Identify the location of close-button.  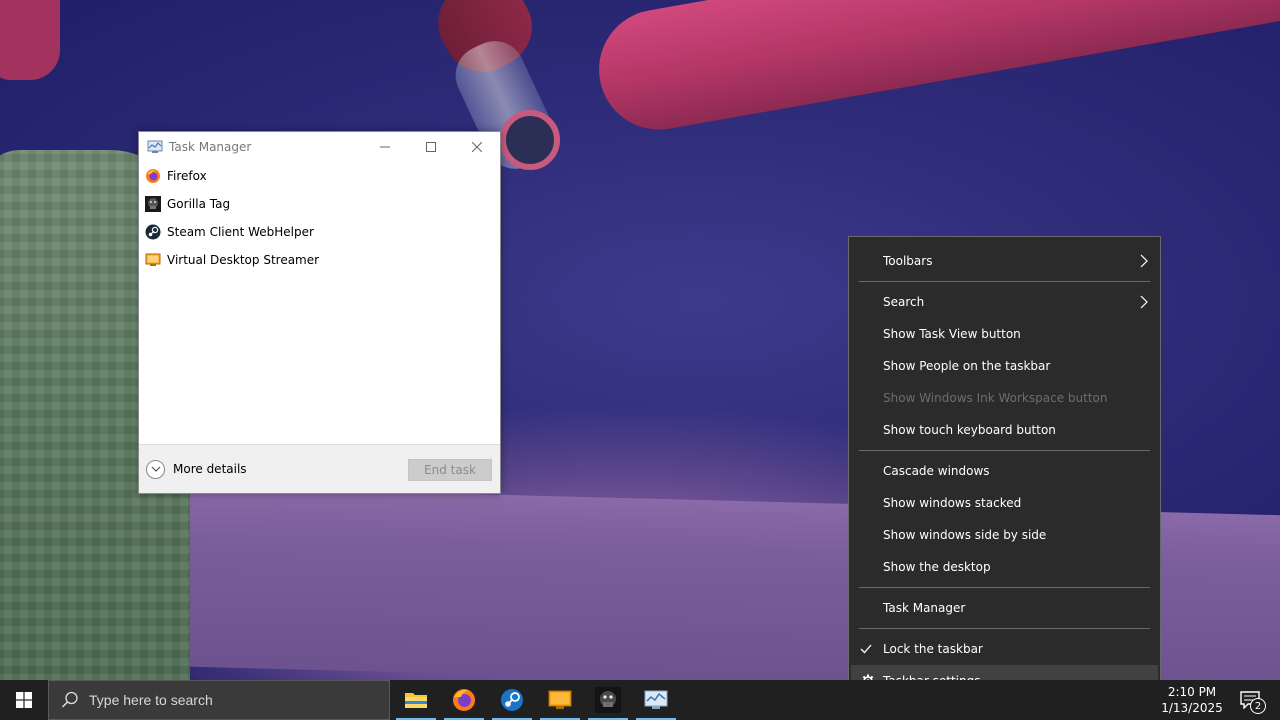
(477, 147).